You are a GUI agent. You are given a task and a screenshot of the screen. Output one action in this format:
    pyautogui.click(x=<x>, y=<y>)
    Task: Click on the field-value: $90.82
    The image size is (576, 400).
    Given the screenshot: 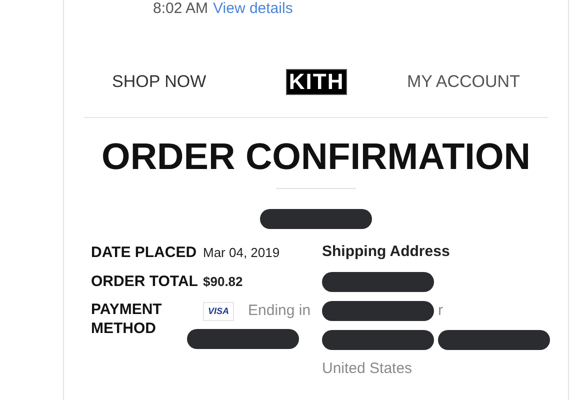 What is the action you would take?
    pyautogui.click(x=223, y=281)
    